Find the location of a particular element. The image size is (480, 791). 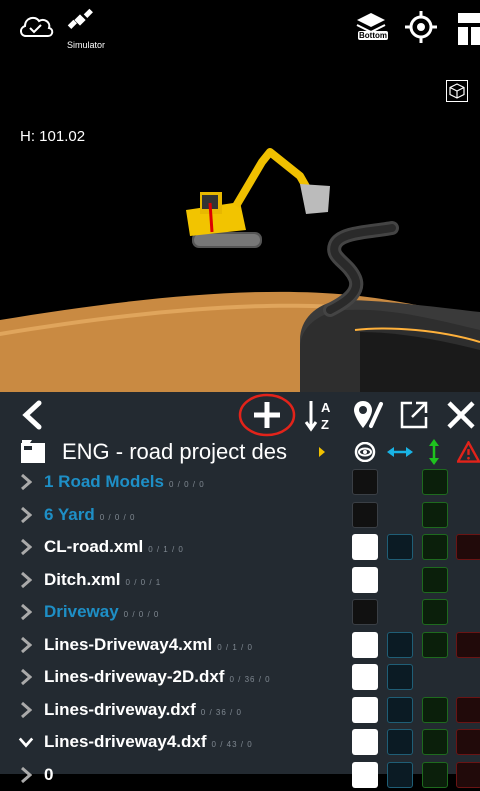

add-layer-button is located at coordinates (267, 415).